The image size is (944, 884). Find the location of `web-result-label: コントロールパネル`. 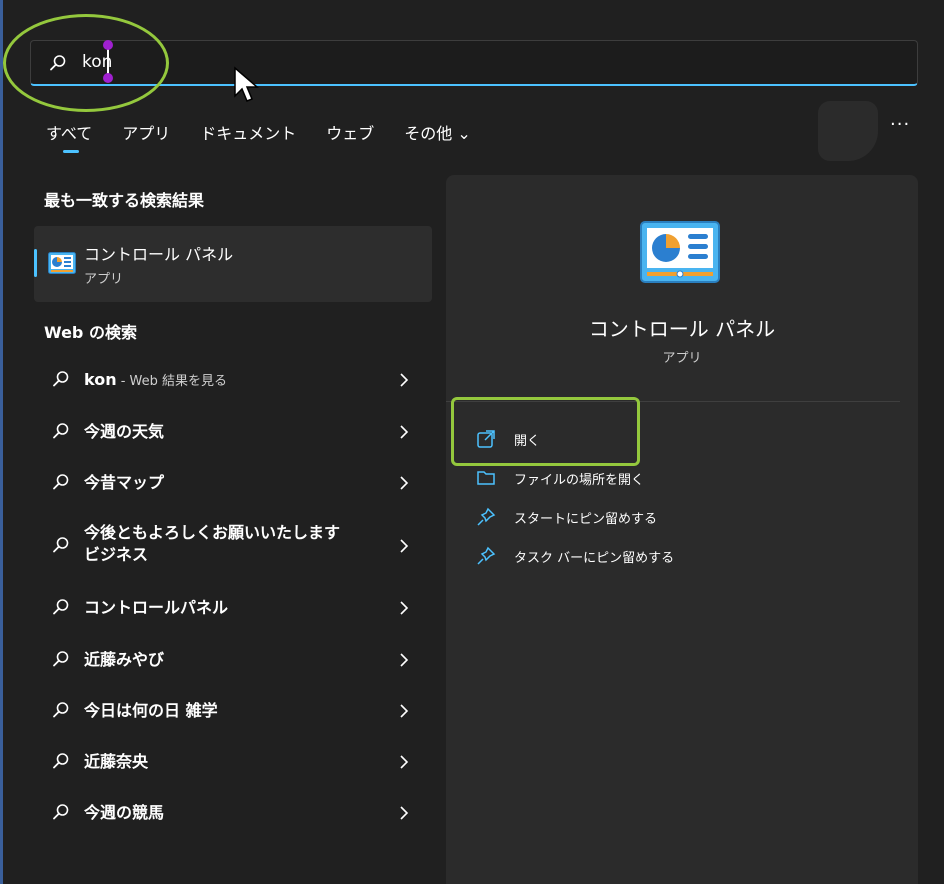

web-result-label: コントロールパネル is located at coordinates (156, 607).